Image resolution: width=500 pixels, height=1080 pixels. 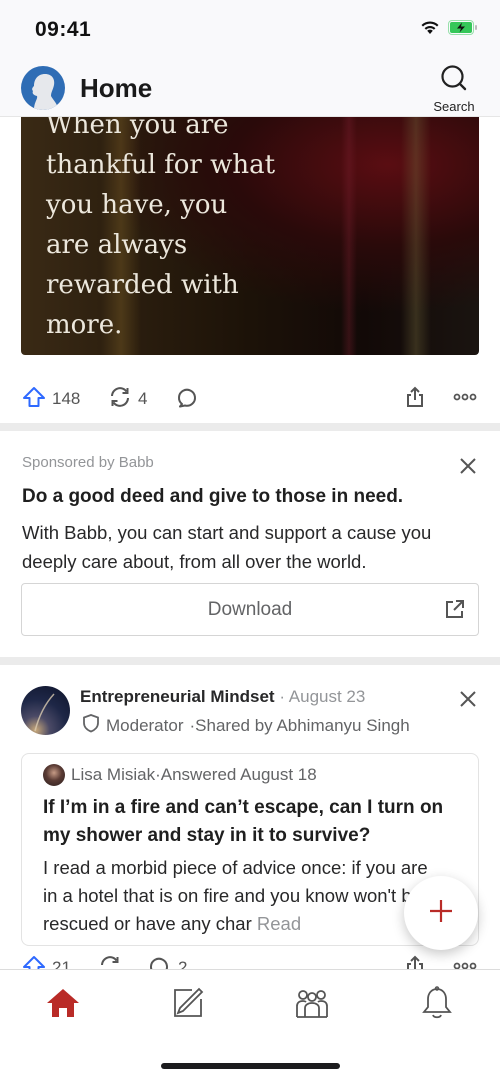 I want to click on comment-count: 2, so click(x=183, y=963).